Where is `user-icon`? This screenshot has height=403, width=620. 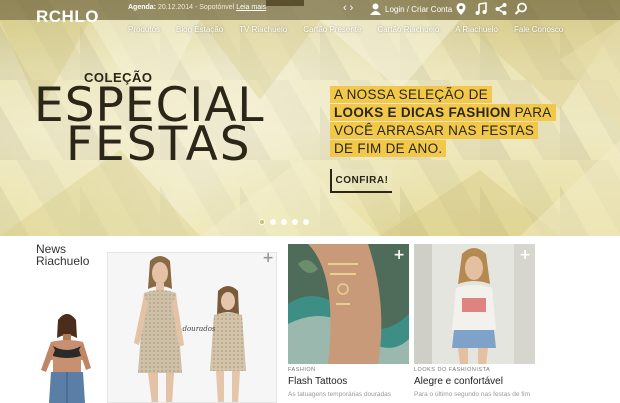 user-icon is located at coordinates (375, 9).